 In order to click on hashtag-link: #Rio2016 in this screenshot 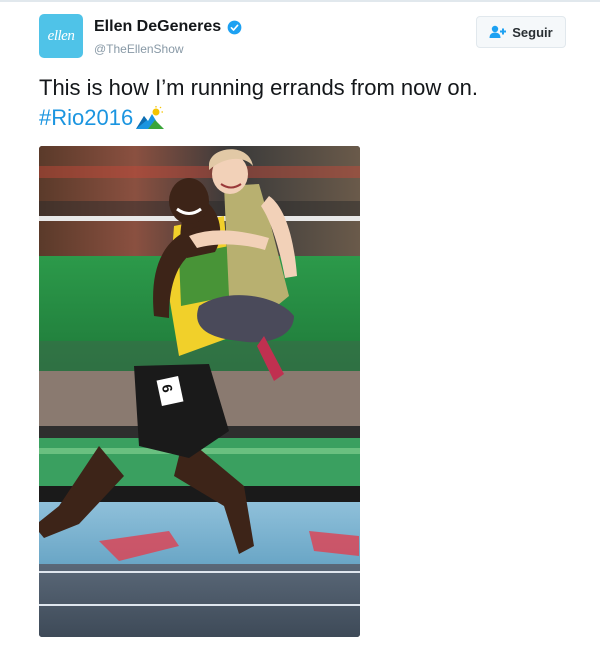, I will do `click(86, 117)`.